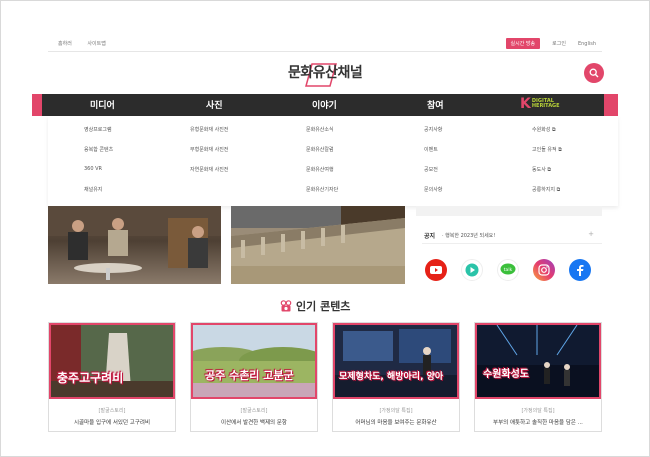  What do you see at coordinates (96, 44) in the screenshot?
I see `sitemap-link: 사이트맵` at bounding box center [96, 44].